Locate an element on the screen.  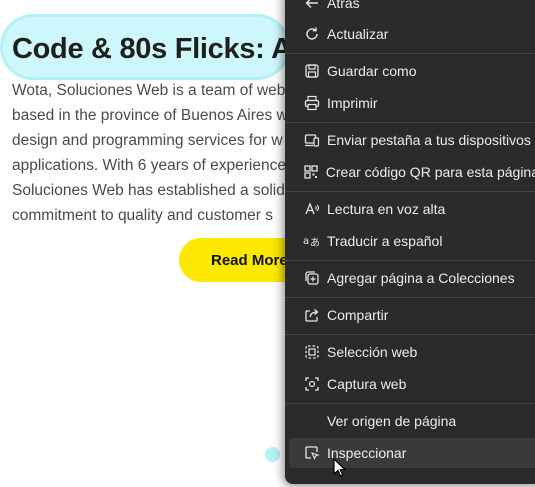
menu-item-label: Crear código QR para esta página is located at coordinates (430, 172).